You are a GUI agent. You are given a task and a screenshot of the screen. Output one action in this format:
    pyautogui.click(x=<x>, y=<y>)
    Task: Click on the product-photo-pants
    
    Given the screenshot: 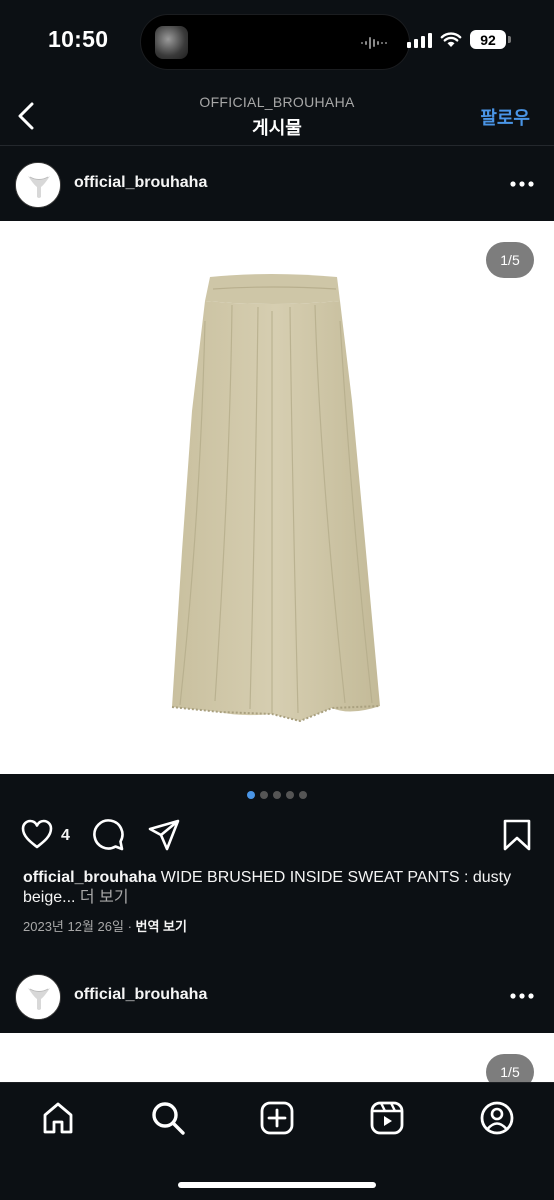 What is the action you would take?
    pyautogui.click(x=276, y=498)
    